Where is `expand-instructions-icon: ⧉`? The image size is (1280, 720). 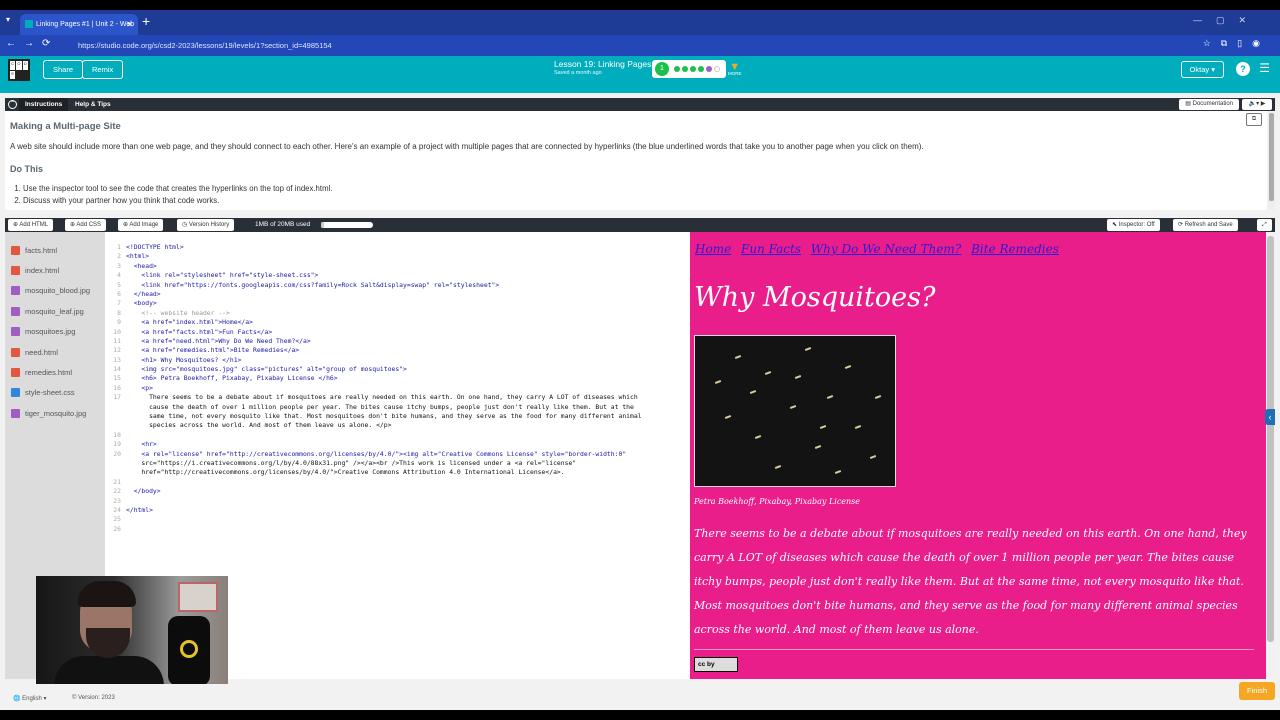 expand-instructions-icon: ⧉ is located at coordinates (1254, 119).